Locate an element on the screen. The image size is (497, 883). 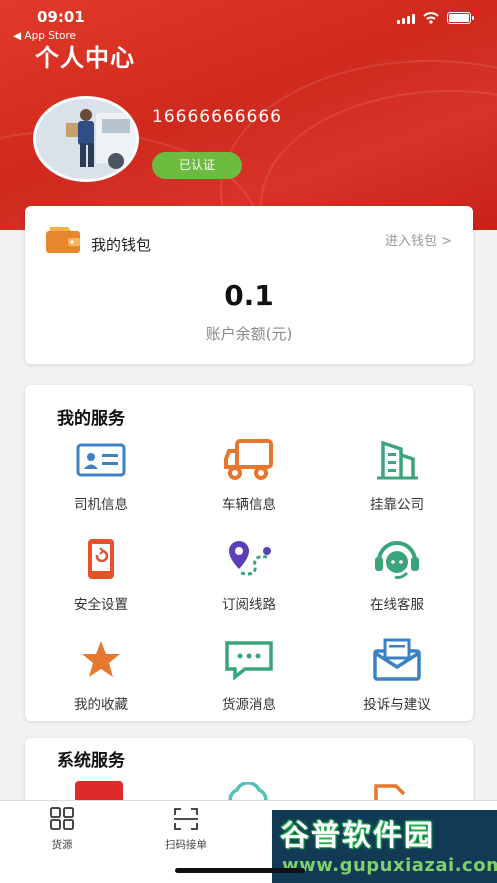
avatar is located at coordinates (86, 139).